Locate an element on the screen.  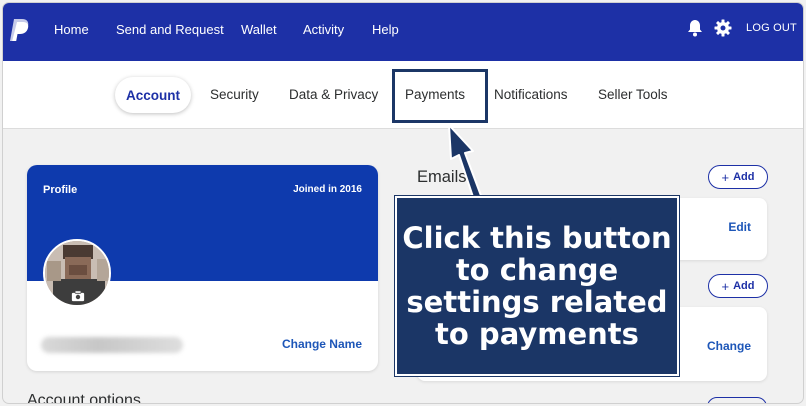
tab-security: Security is located at coordinates (234, 94).